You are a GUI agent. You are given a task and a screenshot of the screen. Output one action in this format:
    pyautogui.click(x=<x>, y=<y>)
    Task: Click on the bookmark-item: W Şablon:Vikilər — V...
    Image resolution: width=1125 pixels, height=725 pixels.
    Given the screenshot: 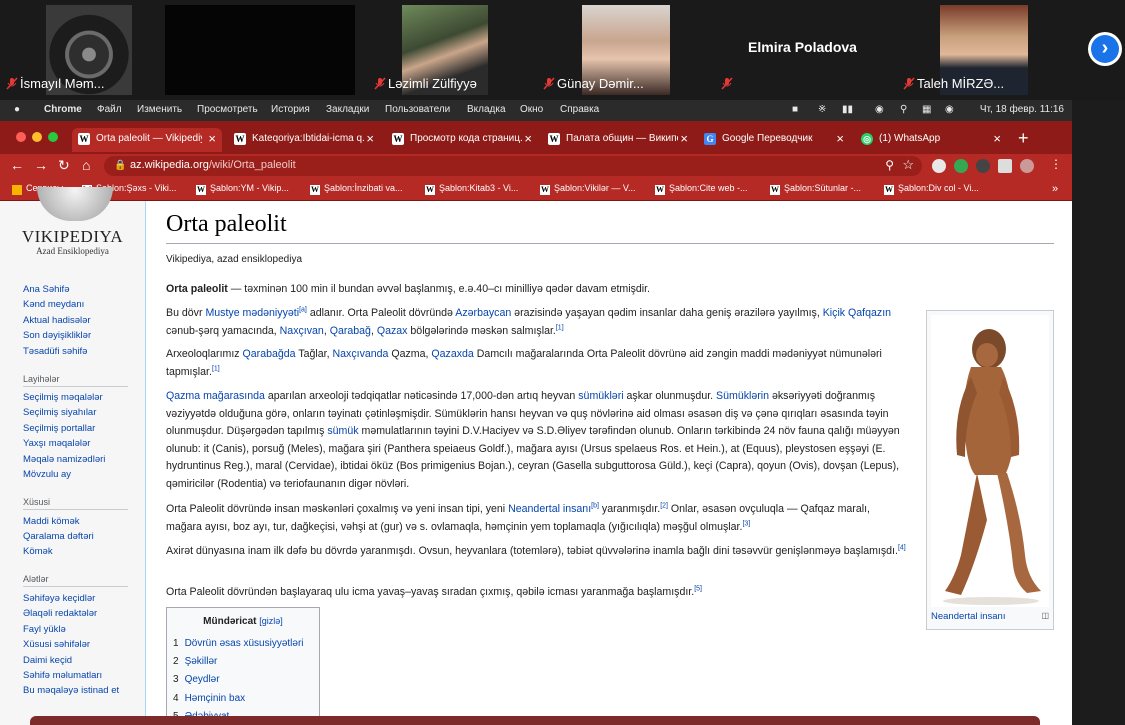 What is the action you would take?
    pyautogui.click(x=588, y=189)
    